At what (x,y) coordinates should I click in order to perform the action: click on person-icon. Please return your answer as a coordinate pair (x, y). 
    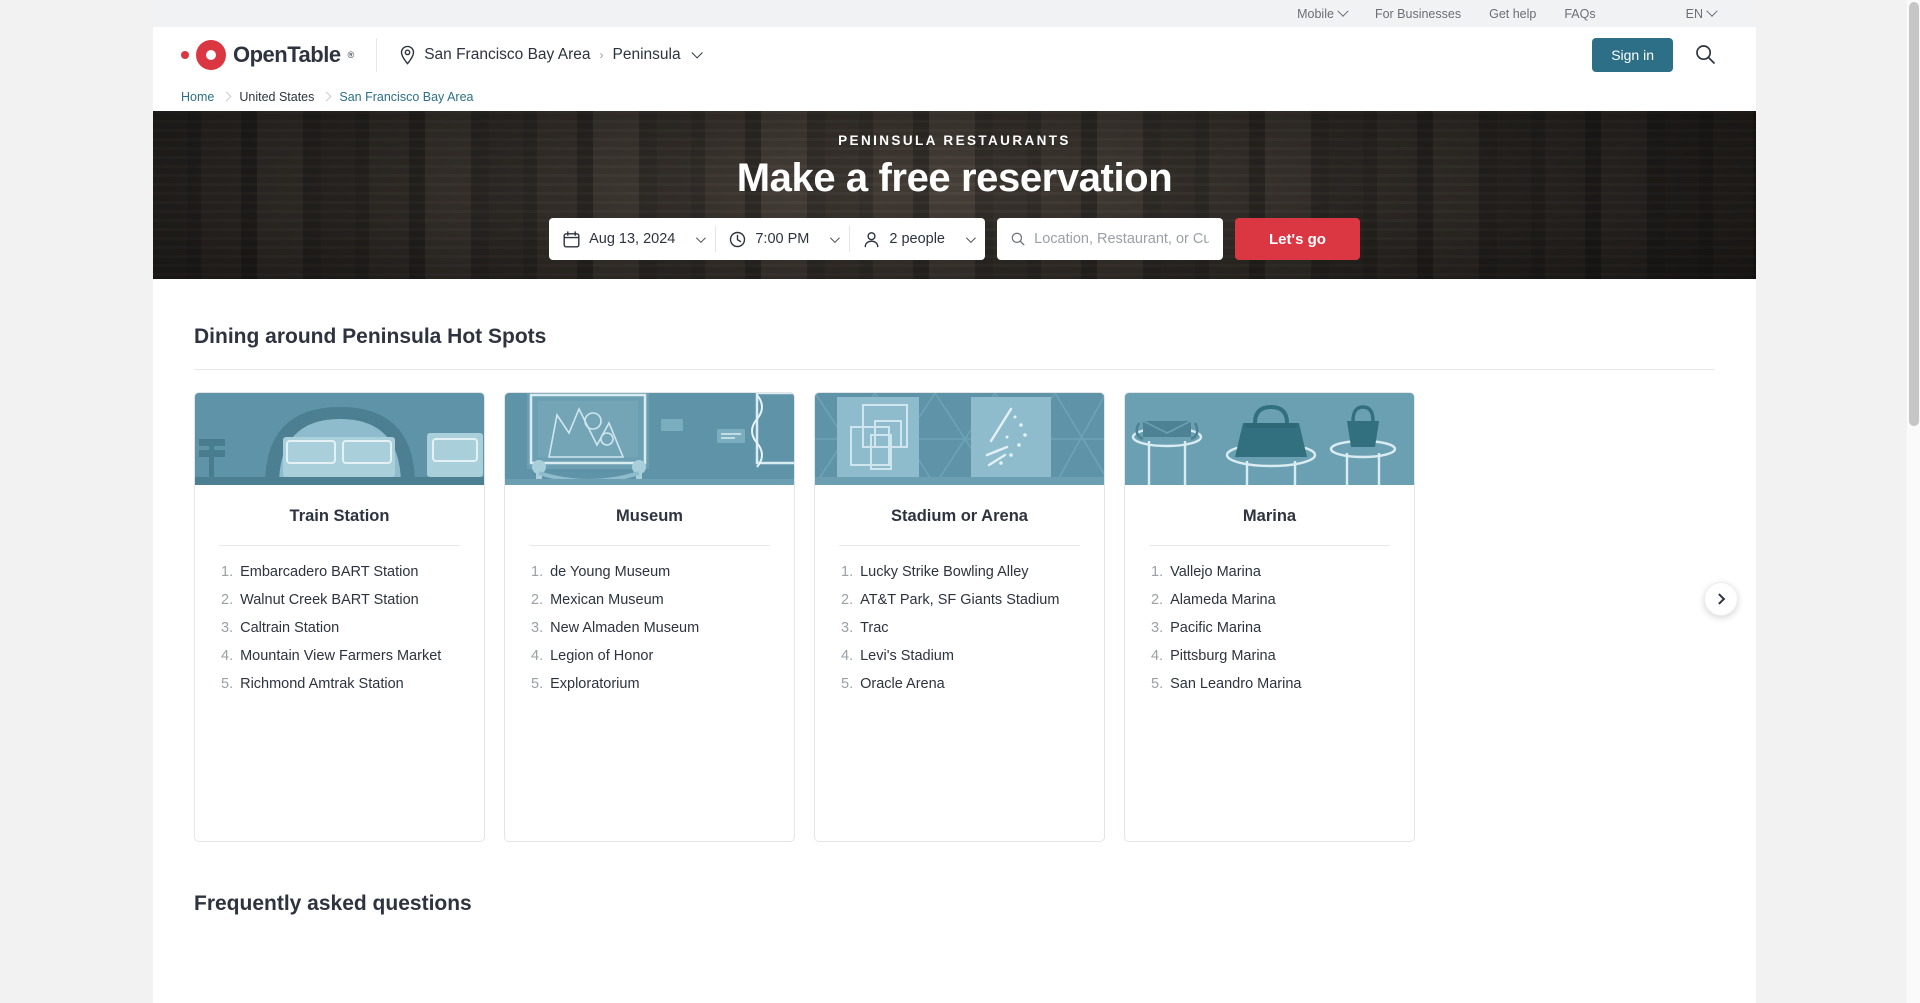
    Looking at the image, I should click on (871, 239).